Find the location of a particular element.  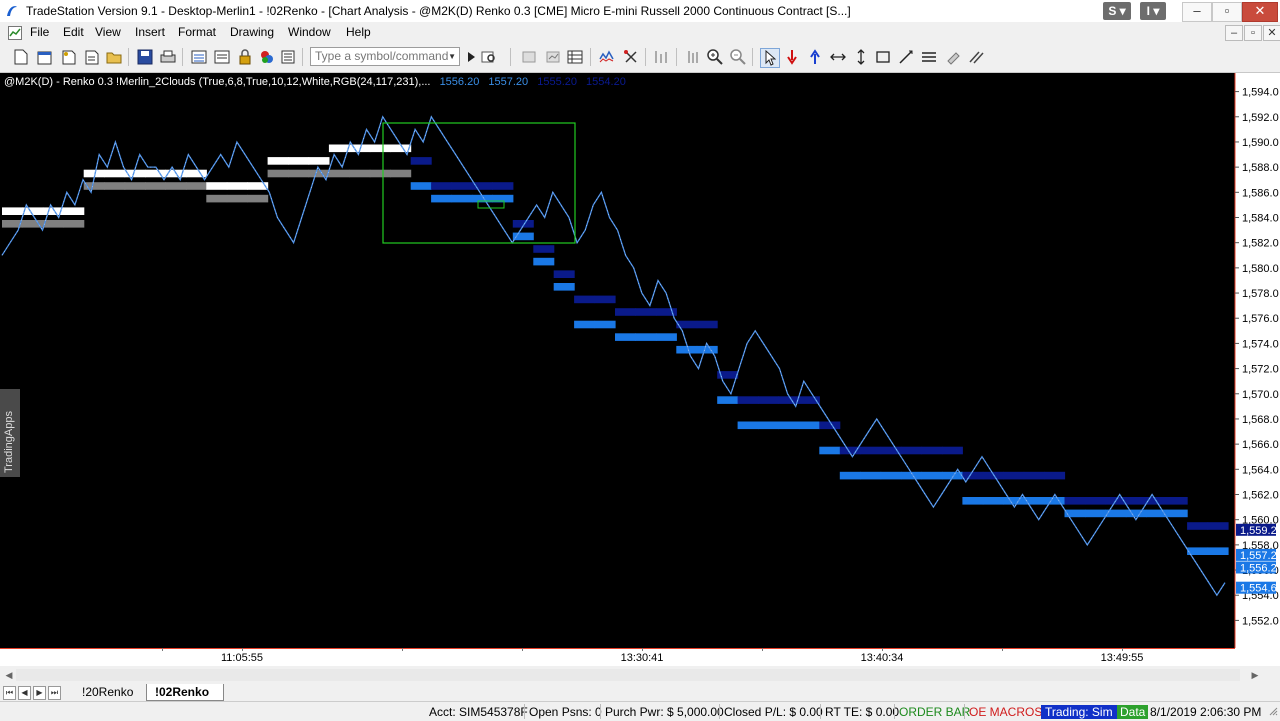

symbol-command-input: Type a symbol/command ▼ is located at coordinates (385, 56).